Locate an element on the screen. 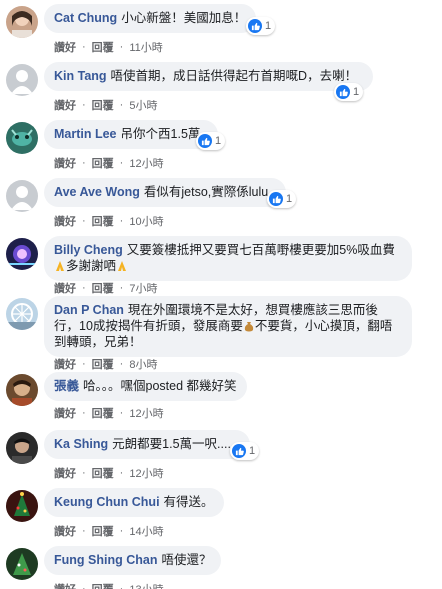 The image size is (442, 589). comment-time: 8小時 is located at coordinates (143, 364).